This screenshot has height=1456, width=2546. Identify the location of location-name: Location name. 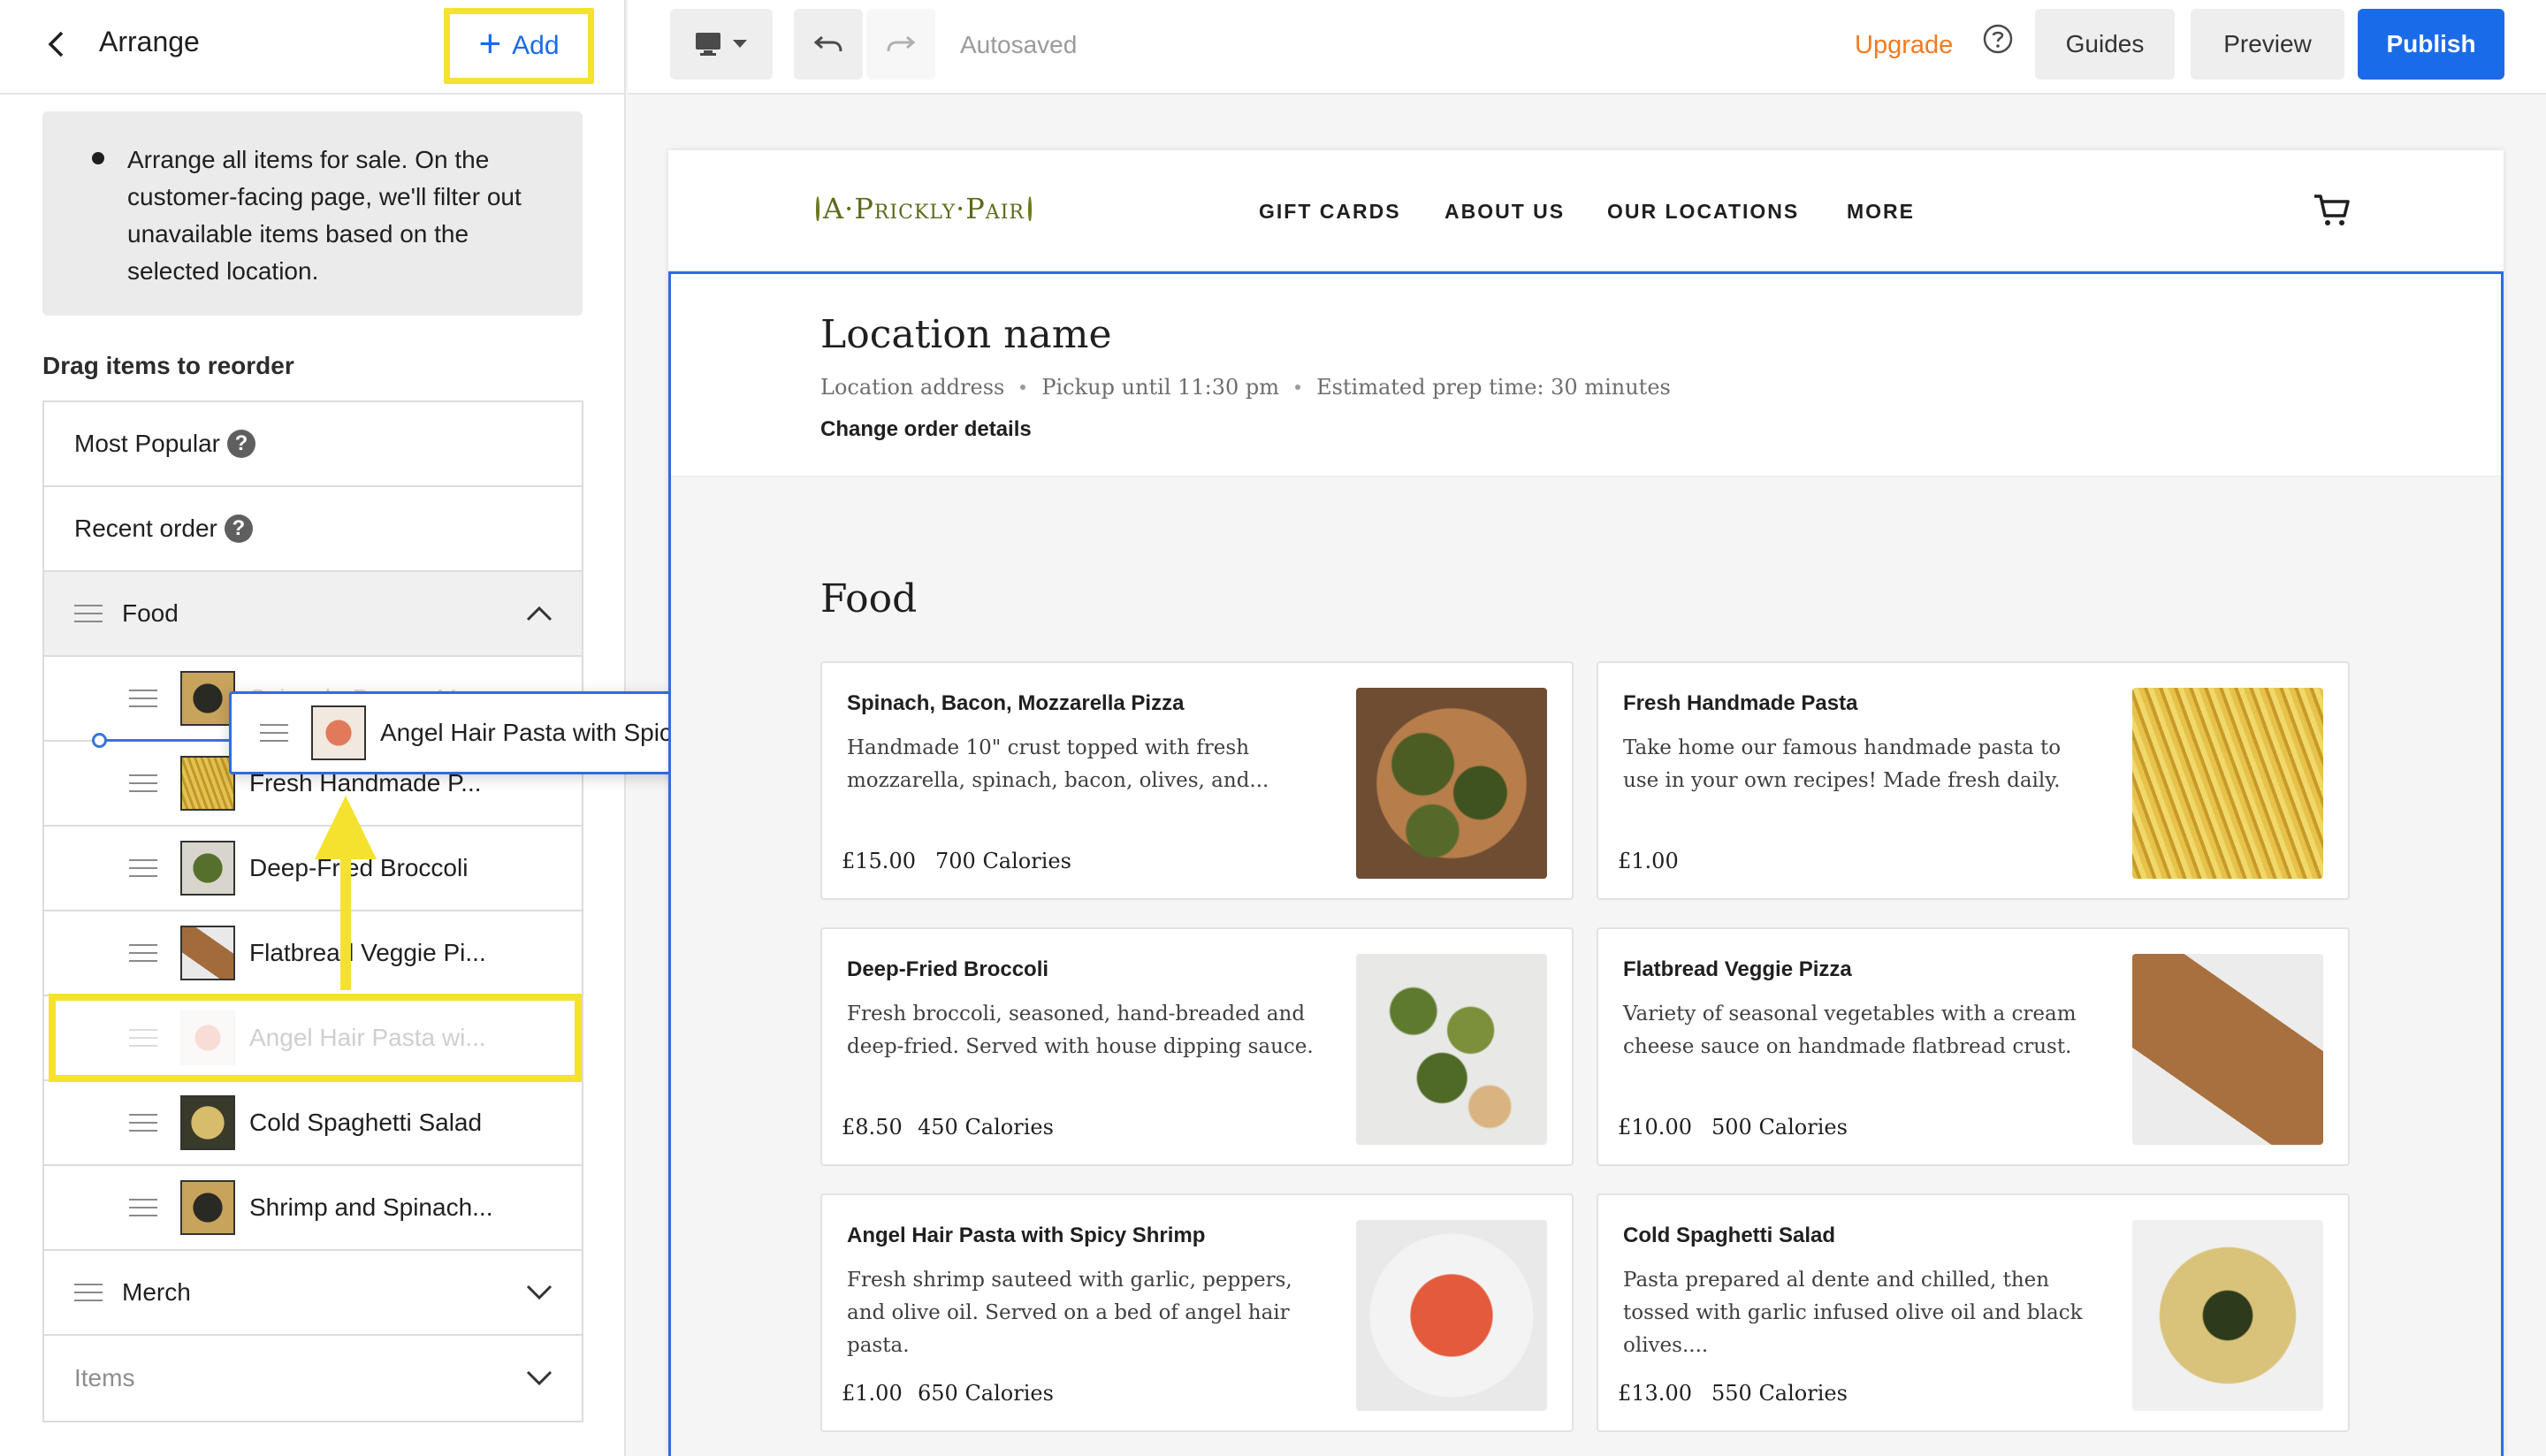
(966, 334).